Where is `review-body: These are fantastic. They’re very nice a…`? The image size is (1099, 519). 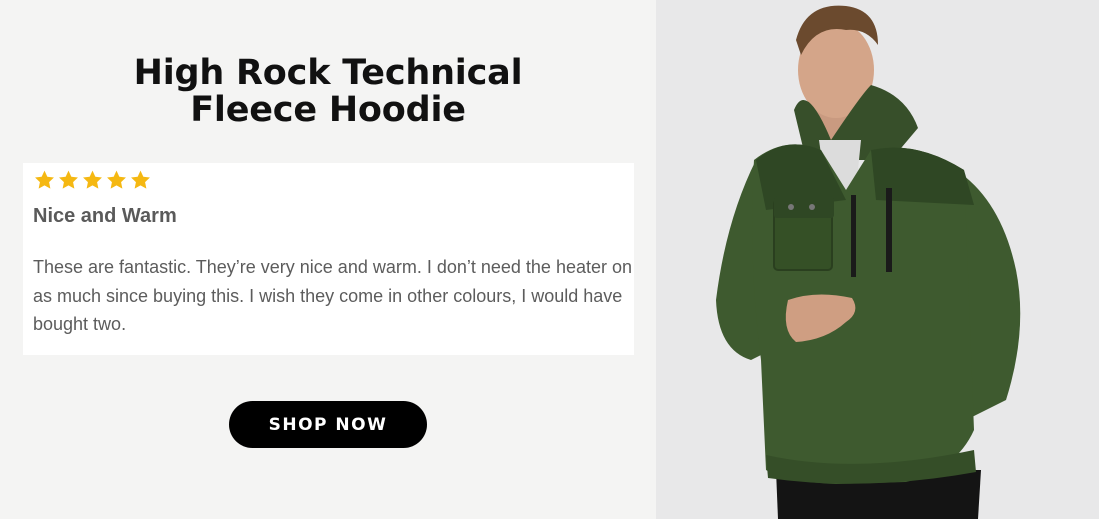
review-body: These are fantastic. They’re very nice a… is located at coordinates (333, 295).